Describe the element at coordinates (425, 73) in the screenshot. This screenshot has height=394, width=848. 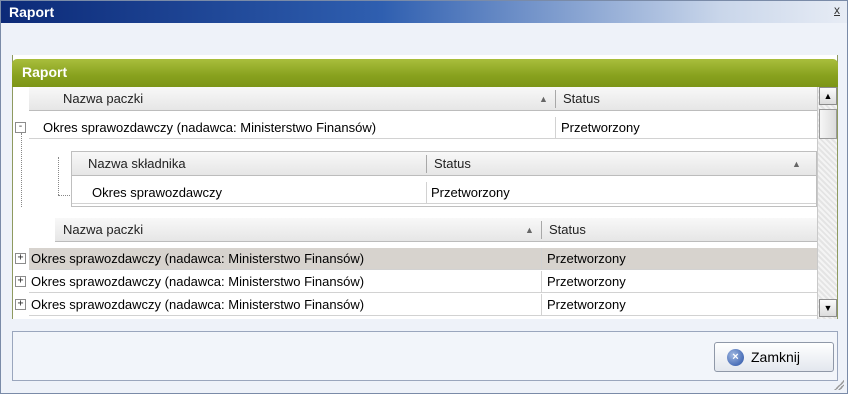
I see `panel-header: Raport` at that location.